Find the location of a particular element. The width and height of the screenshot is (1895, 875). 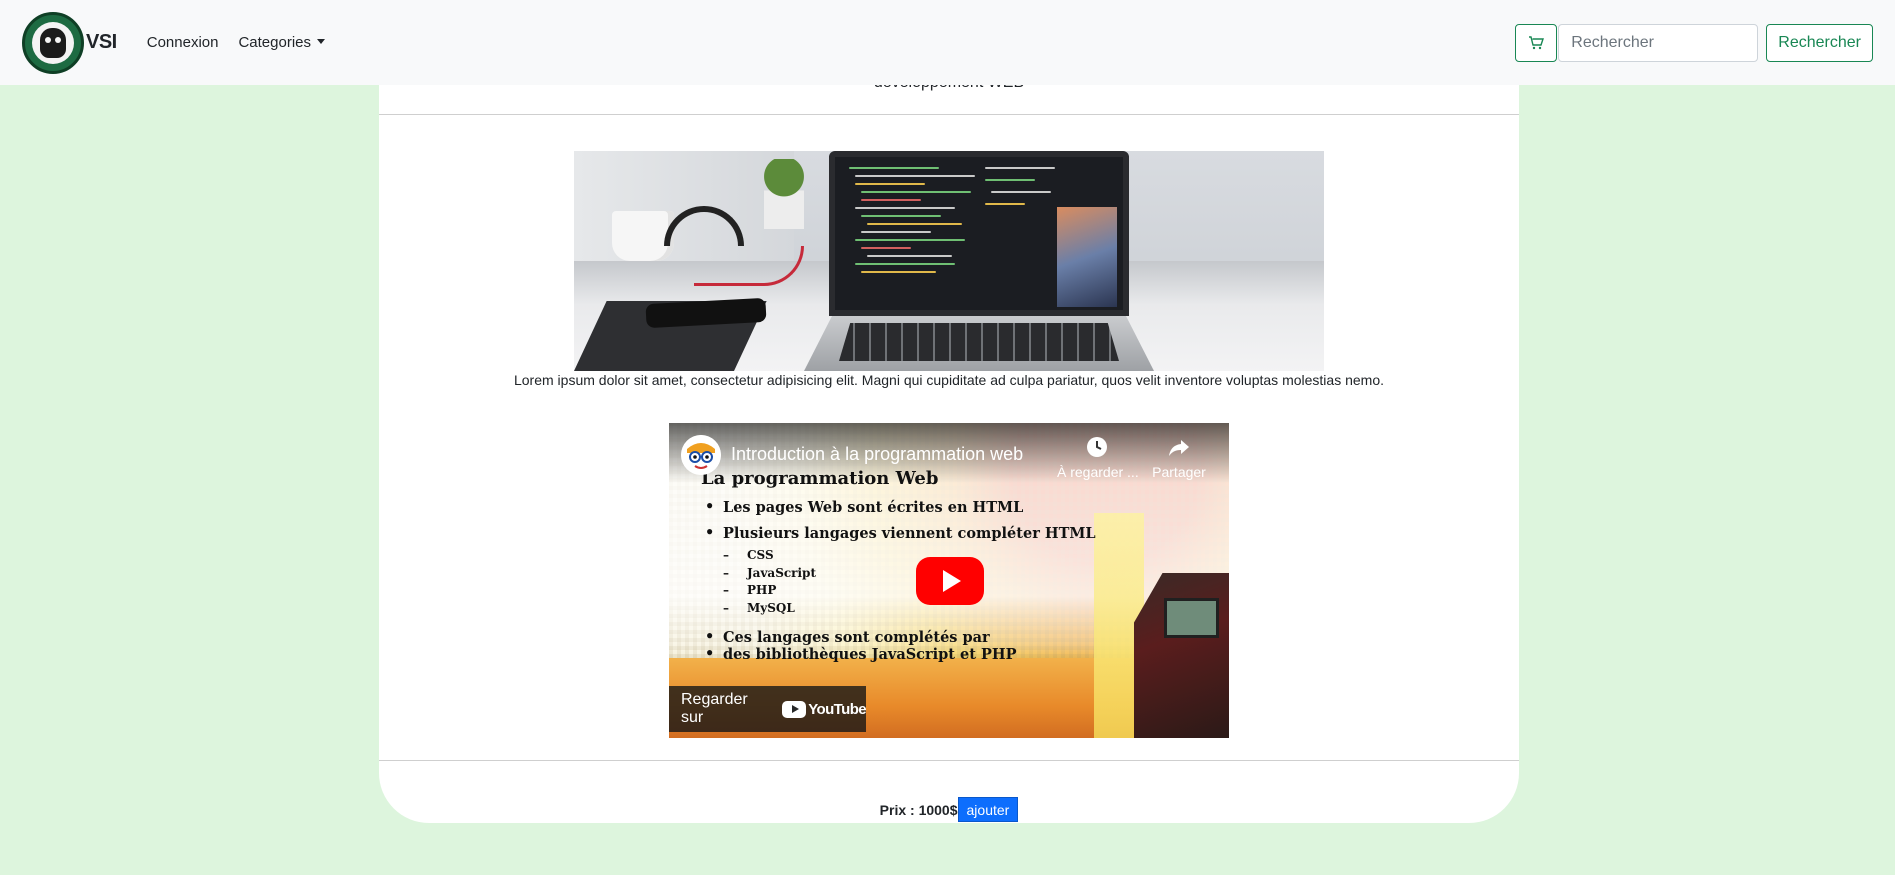

watch-on-label: Regarder sur is located at coordinates (714, 708).